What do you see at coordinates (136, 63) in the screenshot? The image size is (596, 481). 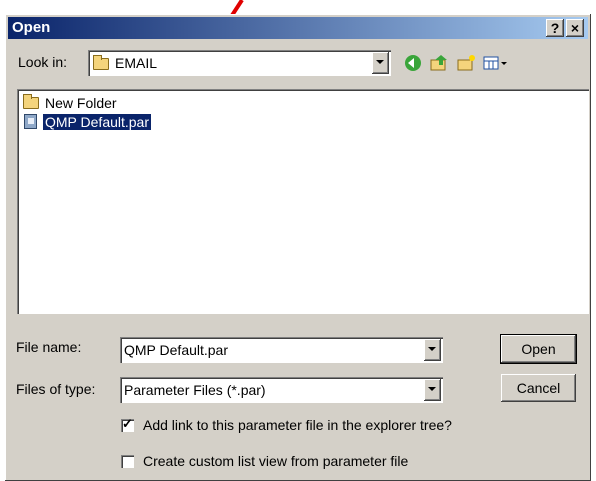 I see `look-in-value: EMAIL` at bounding box center [136, 63].